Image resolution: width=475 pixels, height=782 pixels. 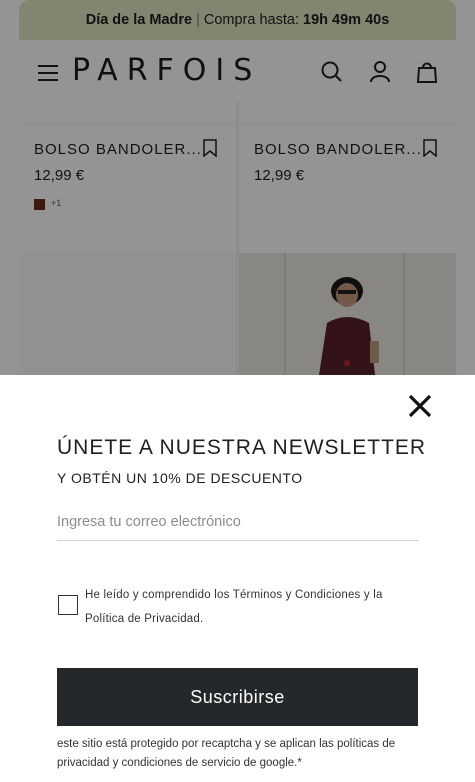 I want to click on newsletter-title: ÚNETE A NUESTRA NEWSLETTER, so click(x=242, y=447).